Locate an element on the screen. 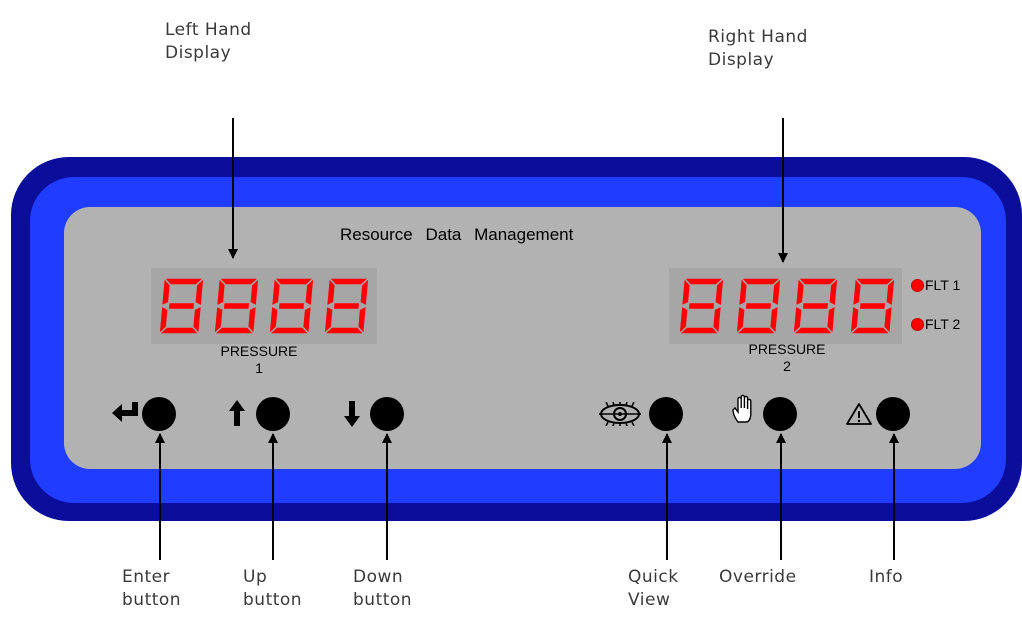  right-hand-display is located at coordinates (785, 306).